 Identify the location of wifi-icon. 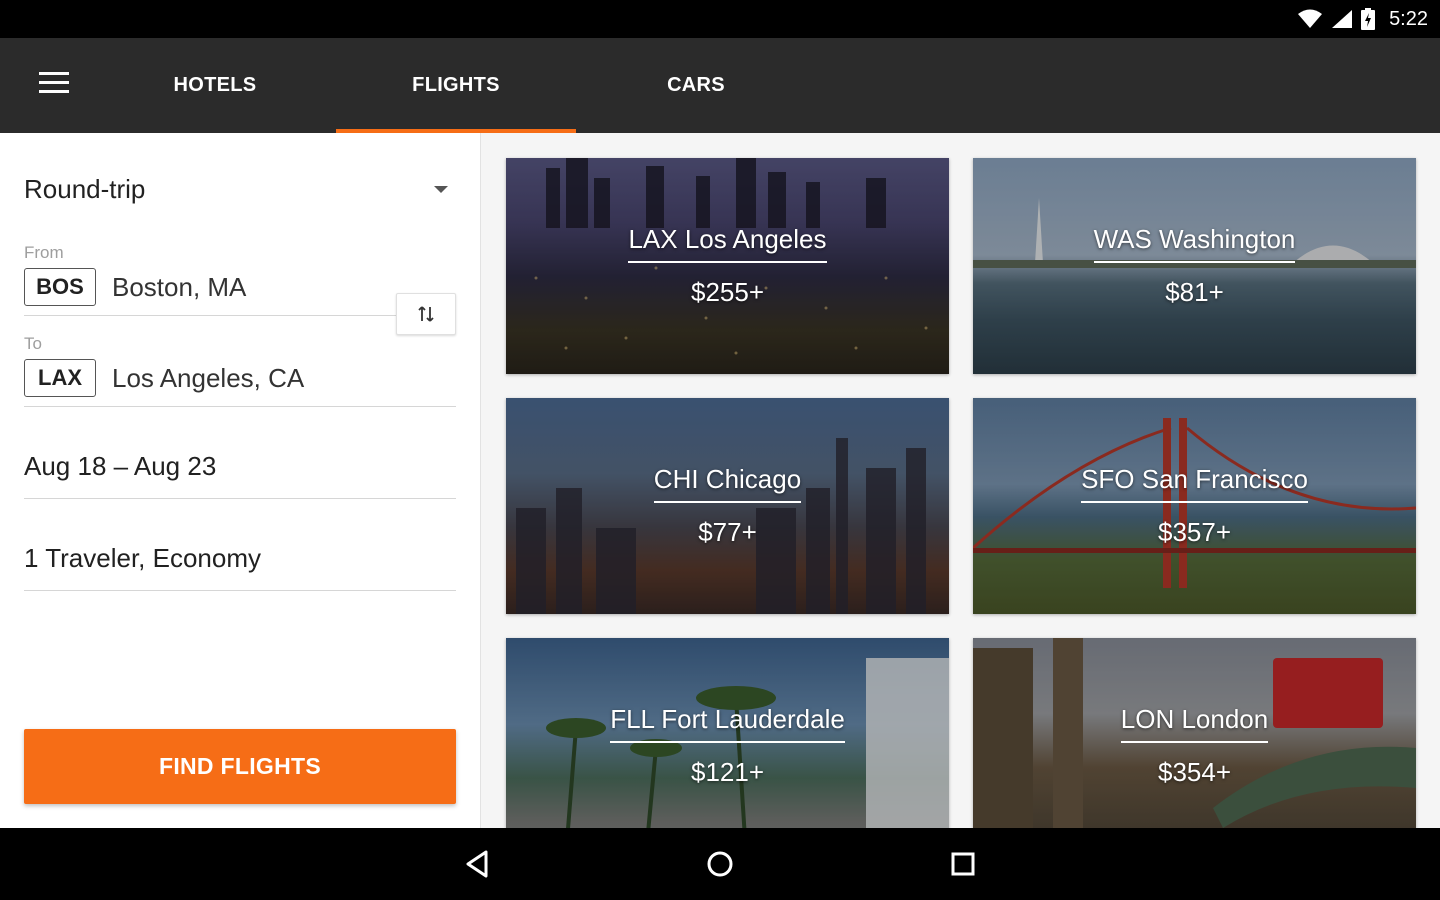
(1310, 18).